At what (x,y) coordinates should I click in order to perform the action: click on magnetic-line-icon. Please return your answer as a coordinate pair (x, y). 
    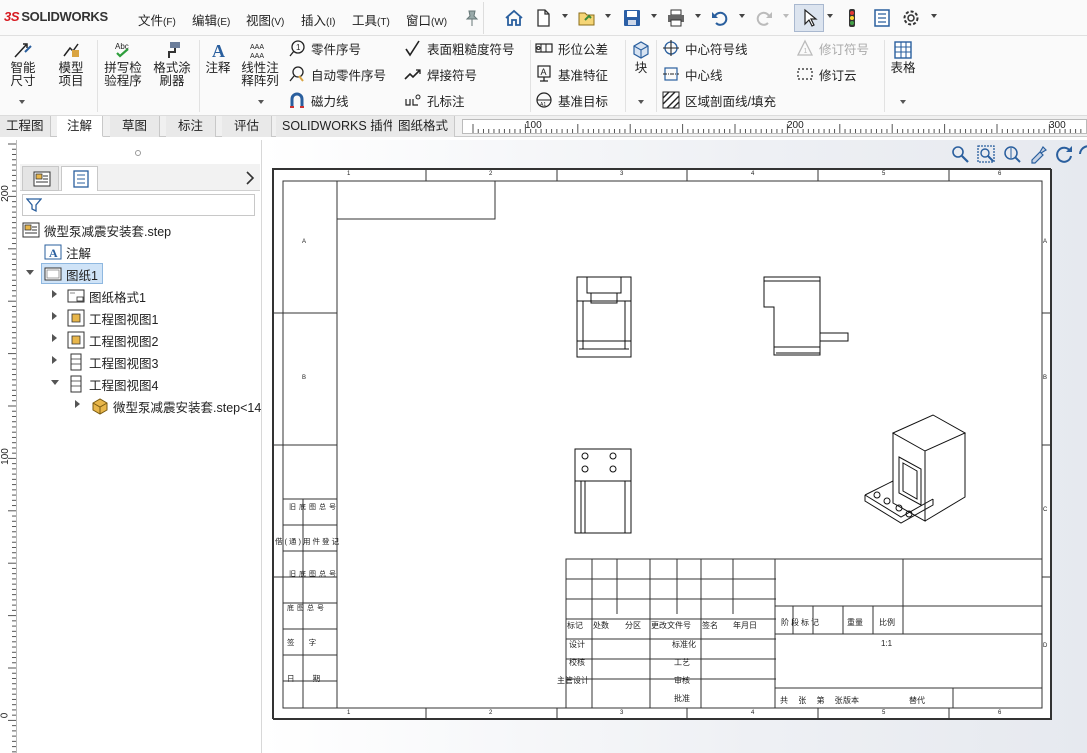
    Looking at the image, I should click on (297, 100).